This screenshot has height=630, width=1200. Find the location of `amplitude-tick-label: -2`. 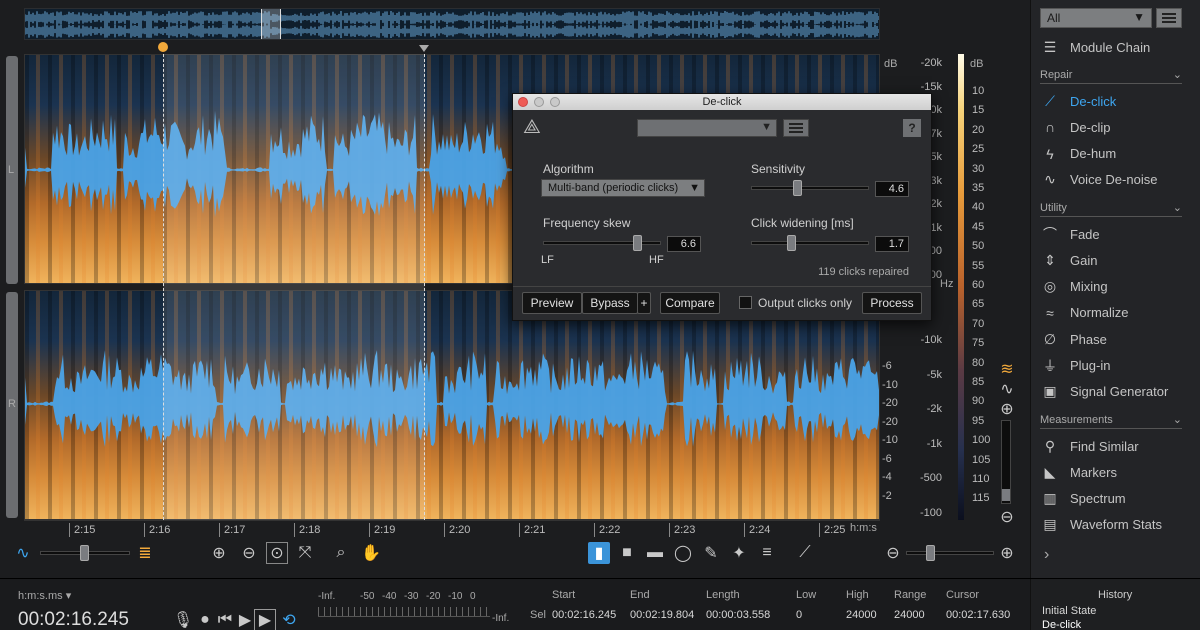

amplitude-tick-label: -2 is located at coordinates (887, 495).